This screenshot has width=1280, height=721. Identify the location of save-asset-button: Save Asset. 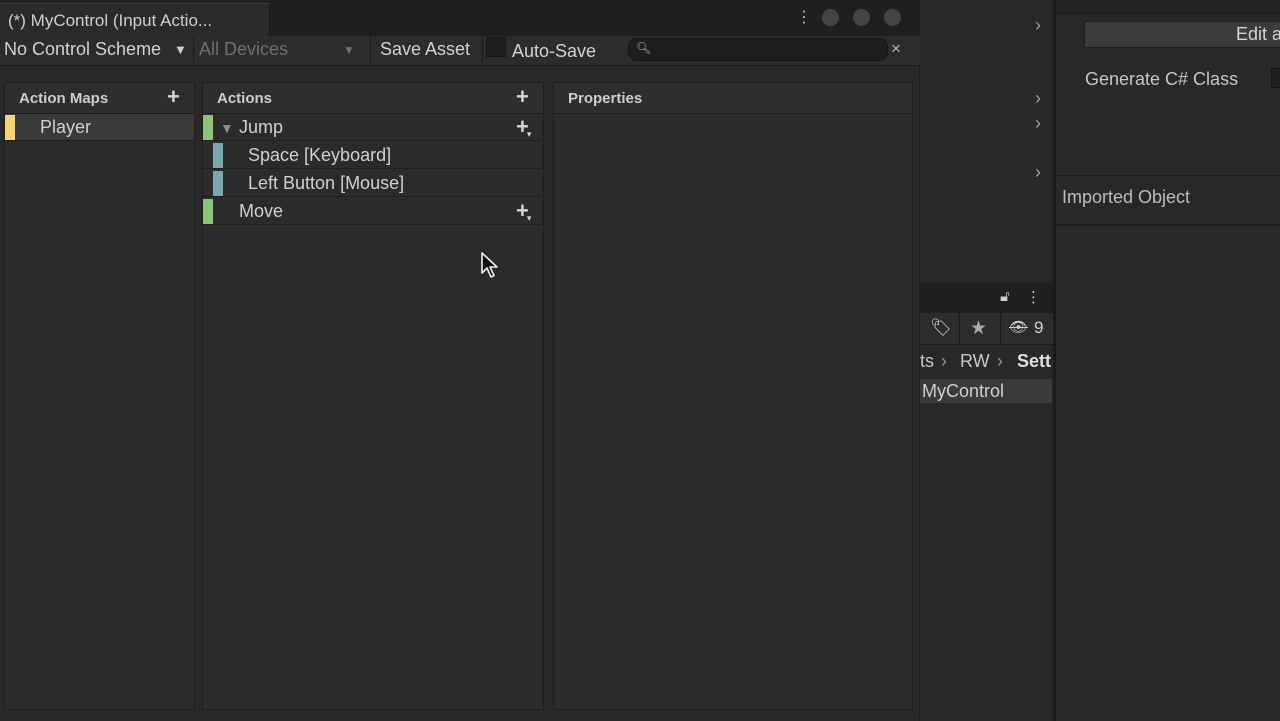
(425, 49).